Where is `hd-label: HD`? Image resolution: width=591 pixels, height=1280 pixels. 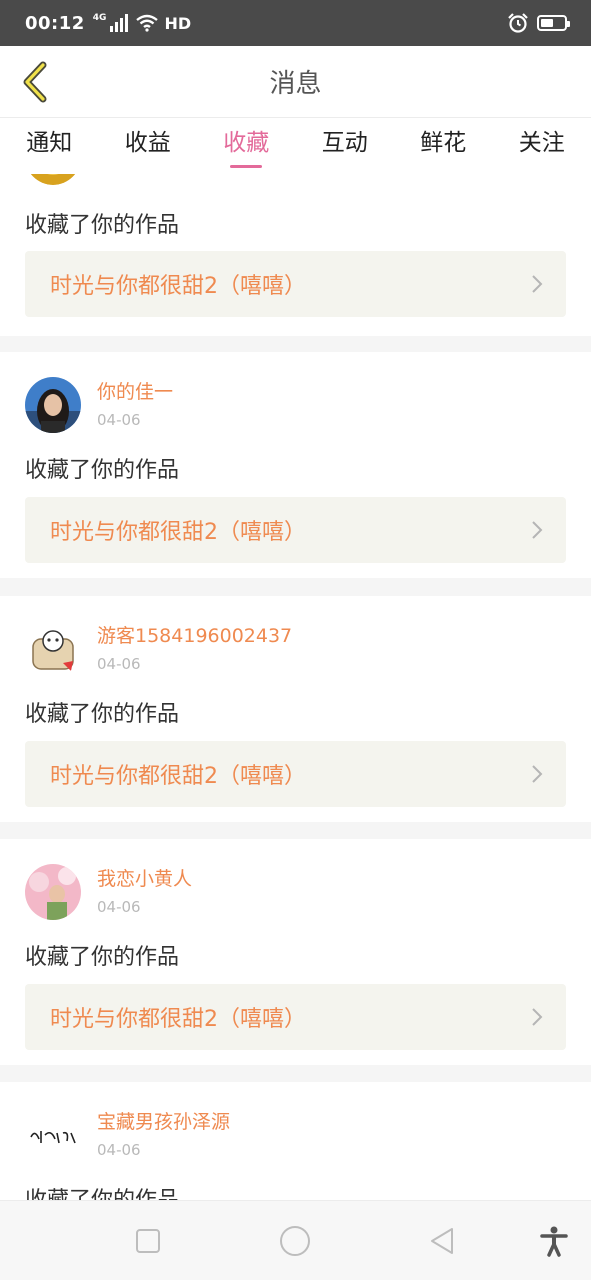
hd-label: HD is located at coordinates (178, 23).